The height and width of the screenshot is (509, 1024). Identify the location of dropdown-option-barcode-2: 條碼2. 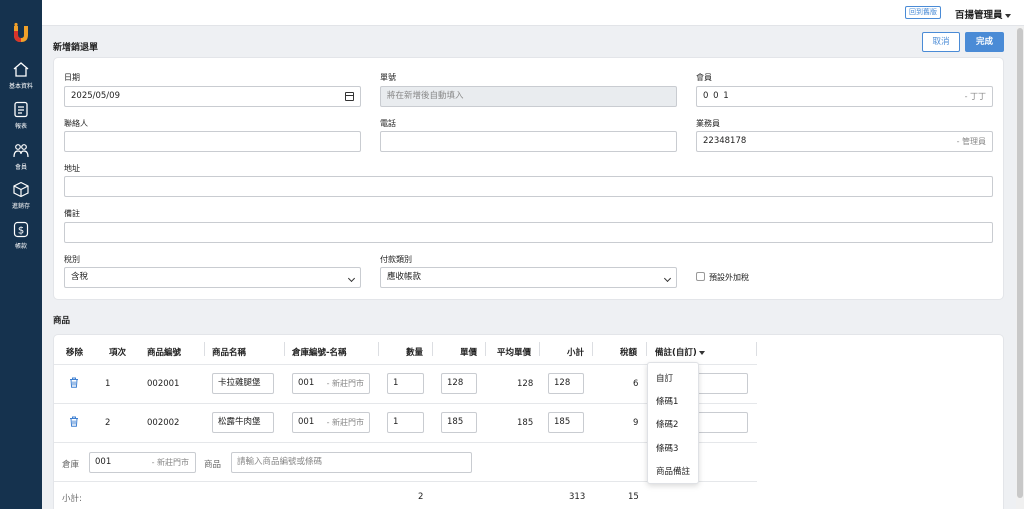
(667, 424).